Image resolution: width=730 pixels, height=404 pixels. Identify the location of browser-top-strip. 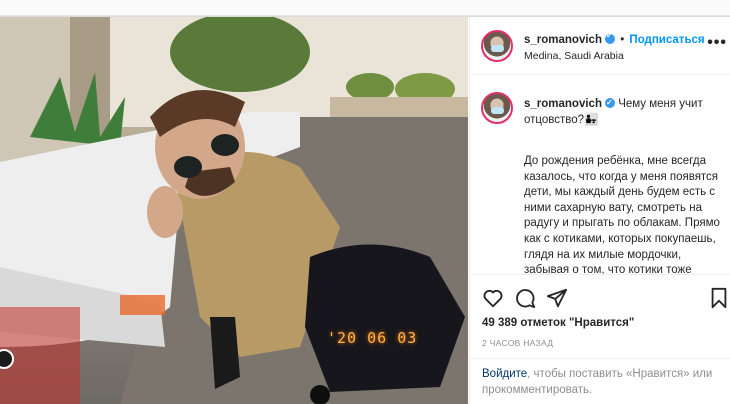
(365, 8).